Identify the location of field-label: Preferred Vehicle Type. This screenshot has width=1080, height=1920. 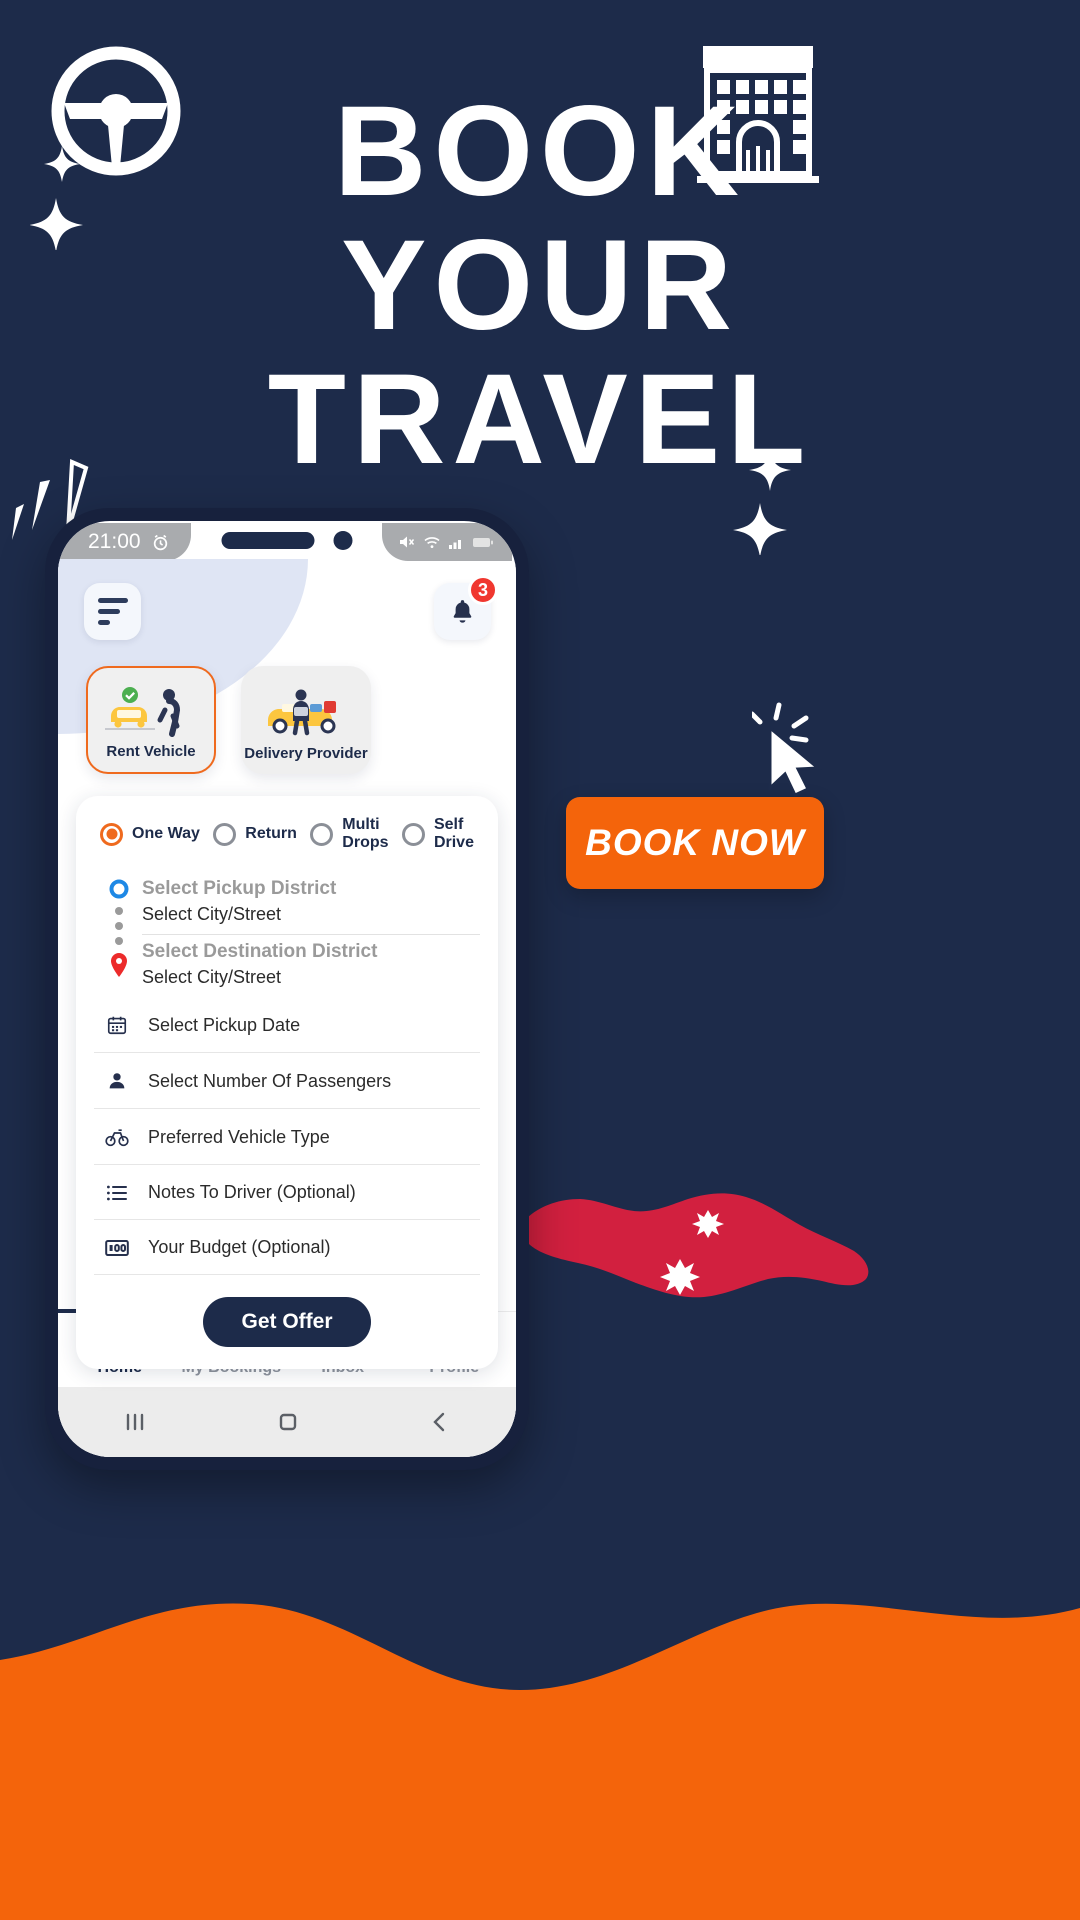
(239, 1136).